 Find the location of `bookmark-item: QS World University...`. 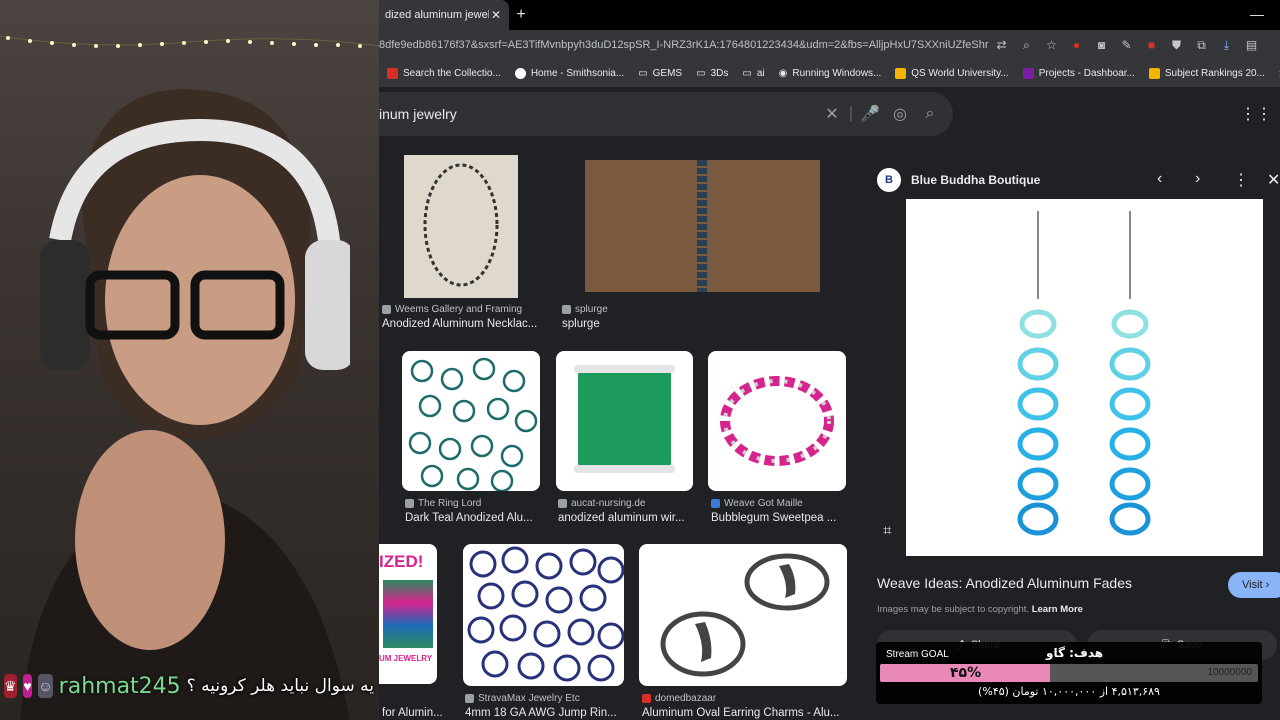

bookmark-item: QS World University... is located at coordinates (952, 73).